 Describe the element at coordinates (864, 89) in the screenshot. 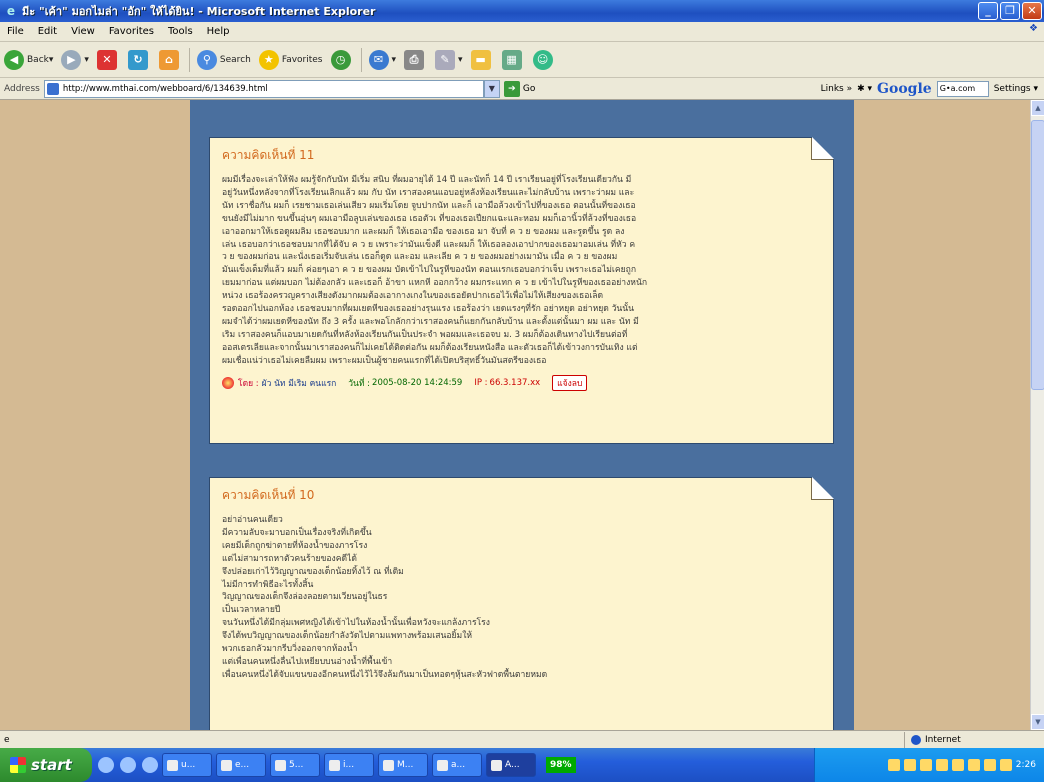

I see `norton-icon: ✱ ▾` at that location.